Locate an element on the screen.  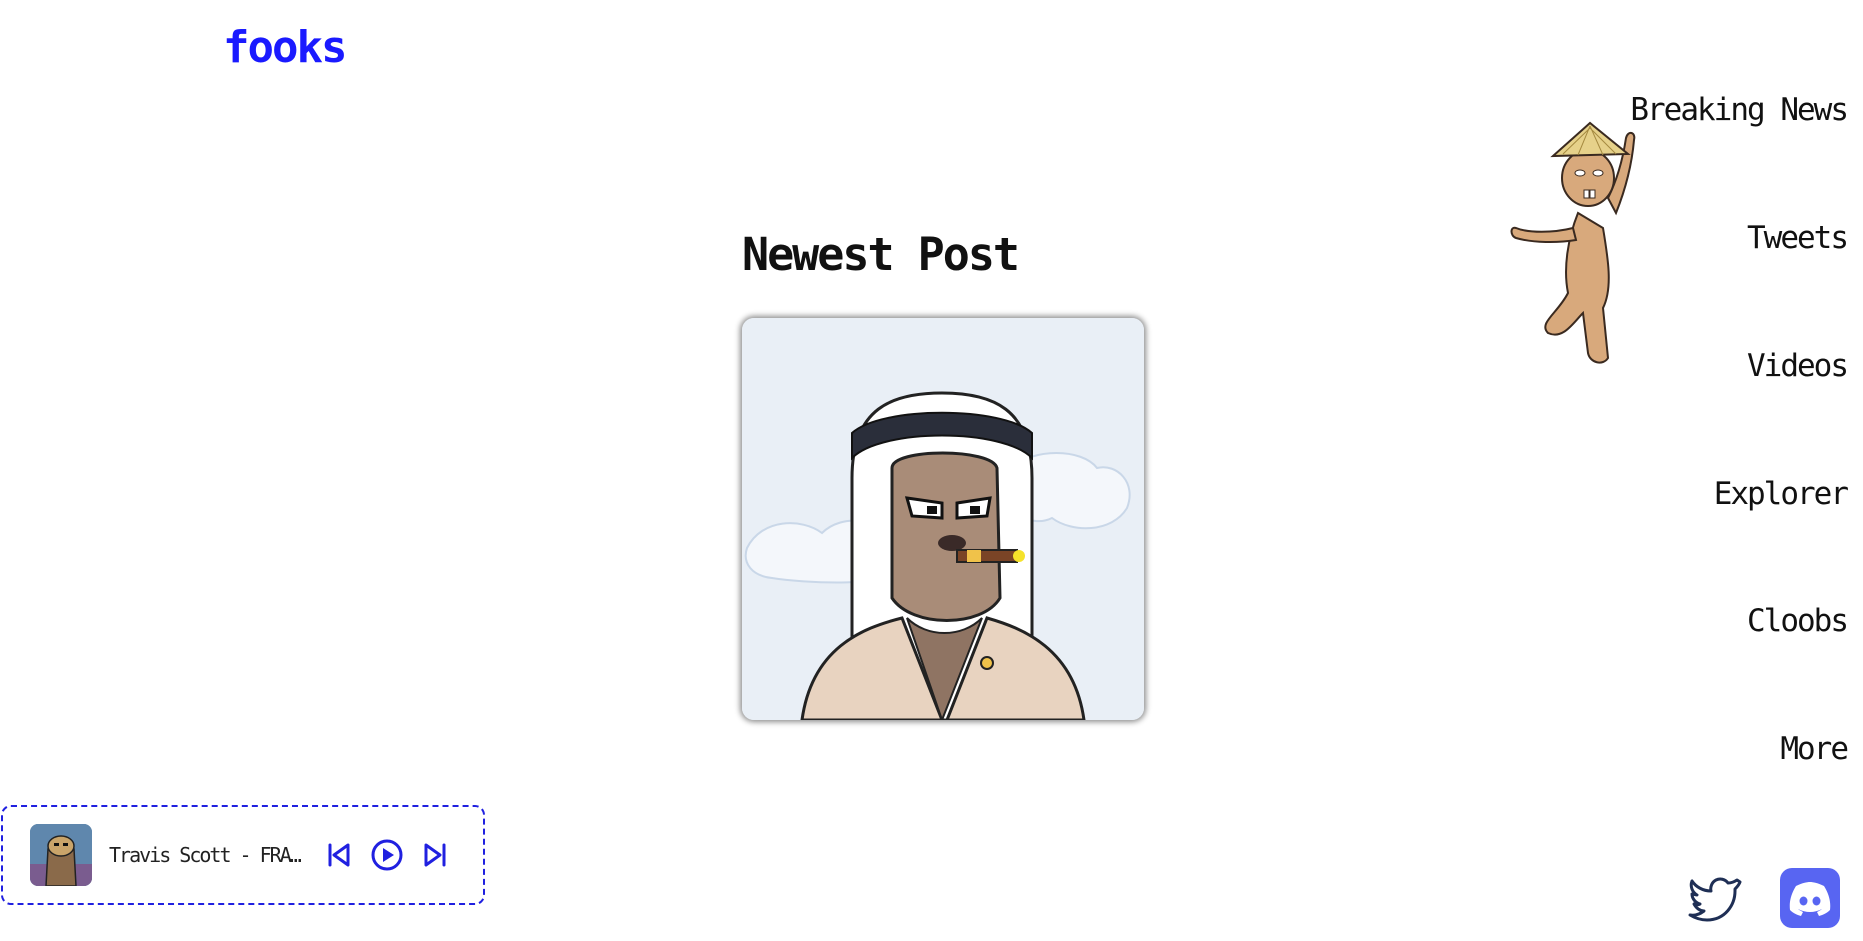
newest-post-image is located at coordinates (943, 519).